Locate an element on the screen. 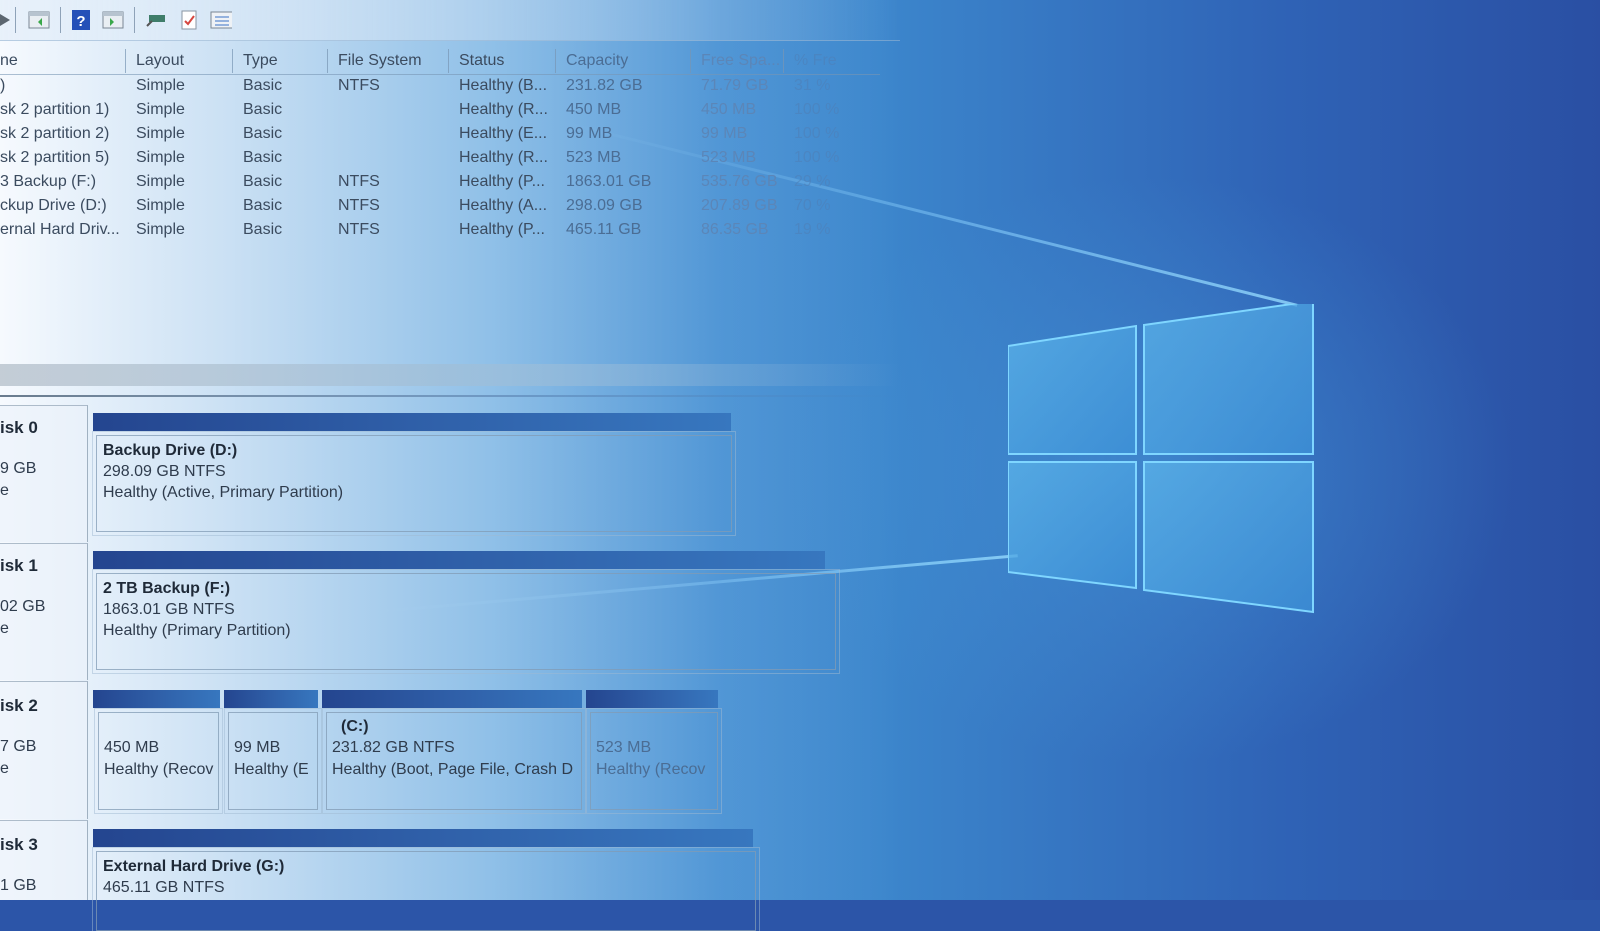  show-hide-action-pane-icon is located at coordinates (113, 20).